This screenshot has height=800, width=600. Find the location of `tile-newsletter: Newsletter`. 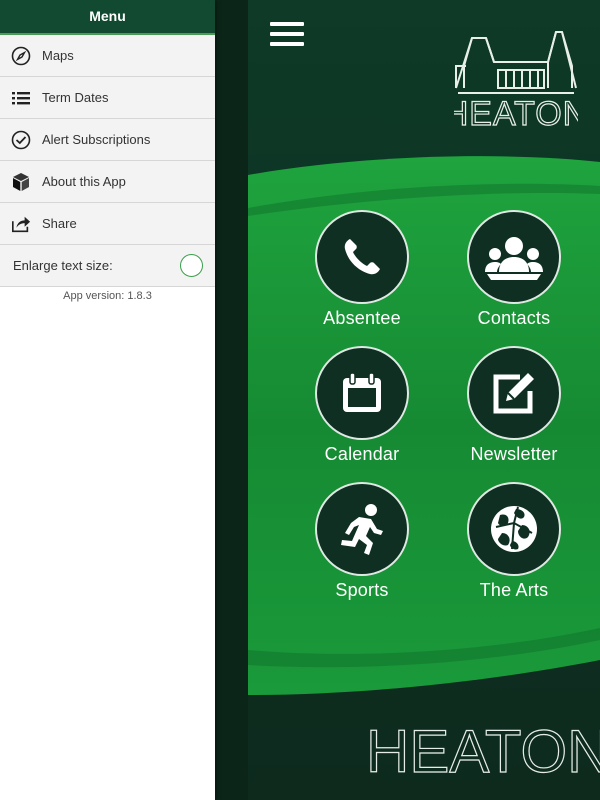

tile-newsletter: Newsletter is located at coordinates (514, 411).